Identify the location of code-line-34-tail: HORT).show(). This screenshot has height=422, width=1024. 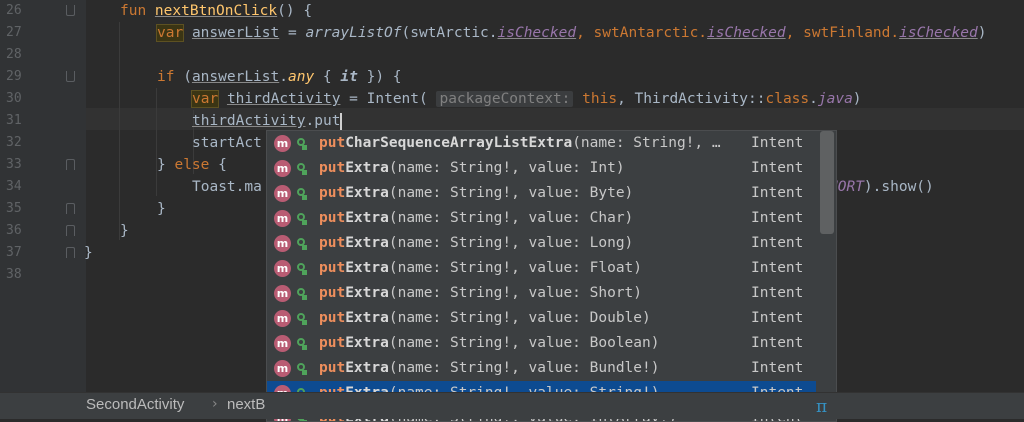
(881, 187).